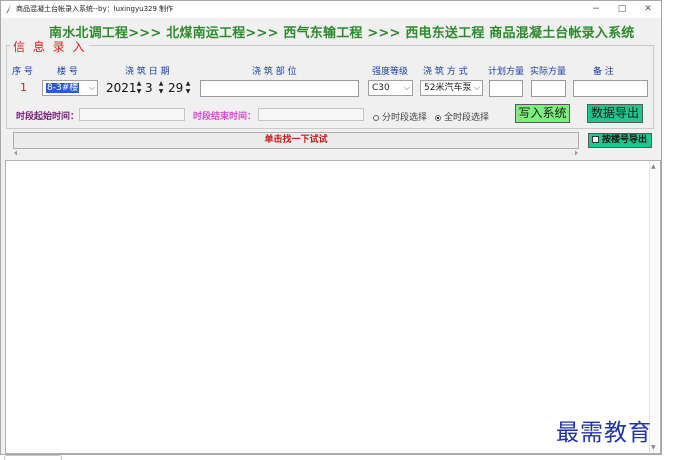 The width and height of the screenshot is (676, 460). I want to click on vertical-scrollbar: ▲ ▼, so click(654, 307).